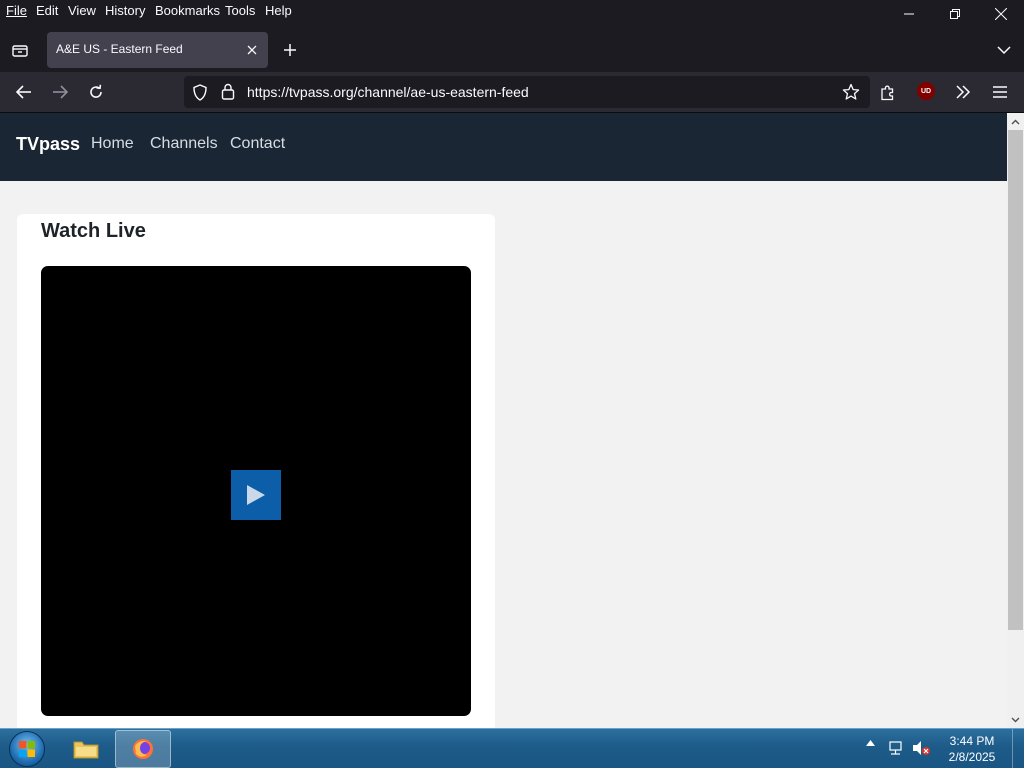 Image resolution: width=1024 pixels, height=768 pixels. I want to click on clock-time: 3:44 PM, so click(972, 741).